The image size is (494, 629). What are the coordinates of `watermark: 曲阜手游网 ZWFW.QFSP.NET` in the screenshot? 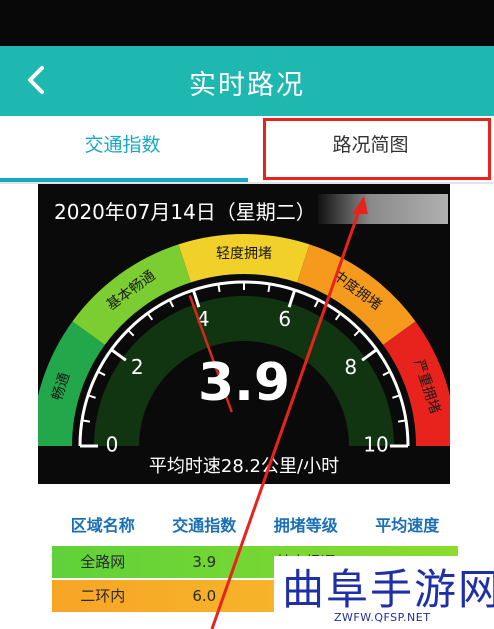 It's located at (384, 592).